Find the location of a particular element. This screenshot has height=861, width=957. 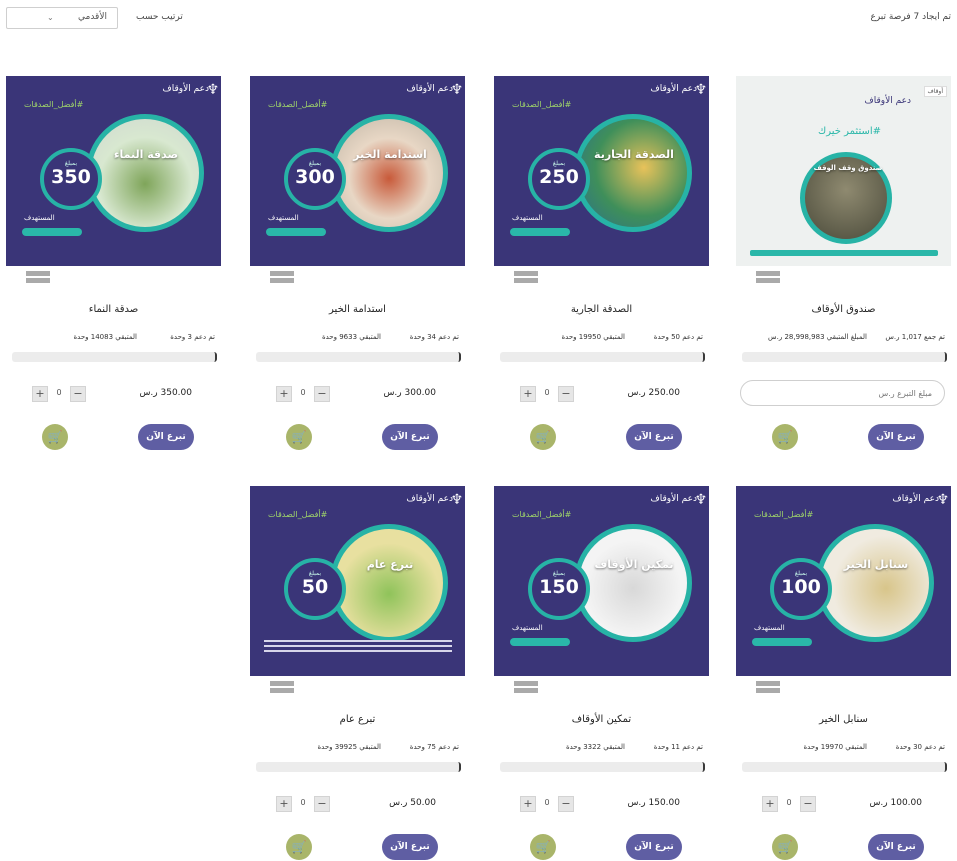

poster-amount-badge: بمبلغ 100 is located at coordinates (801, 589).